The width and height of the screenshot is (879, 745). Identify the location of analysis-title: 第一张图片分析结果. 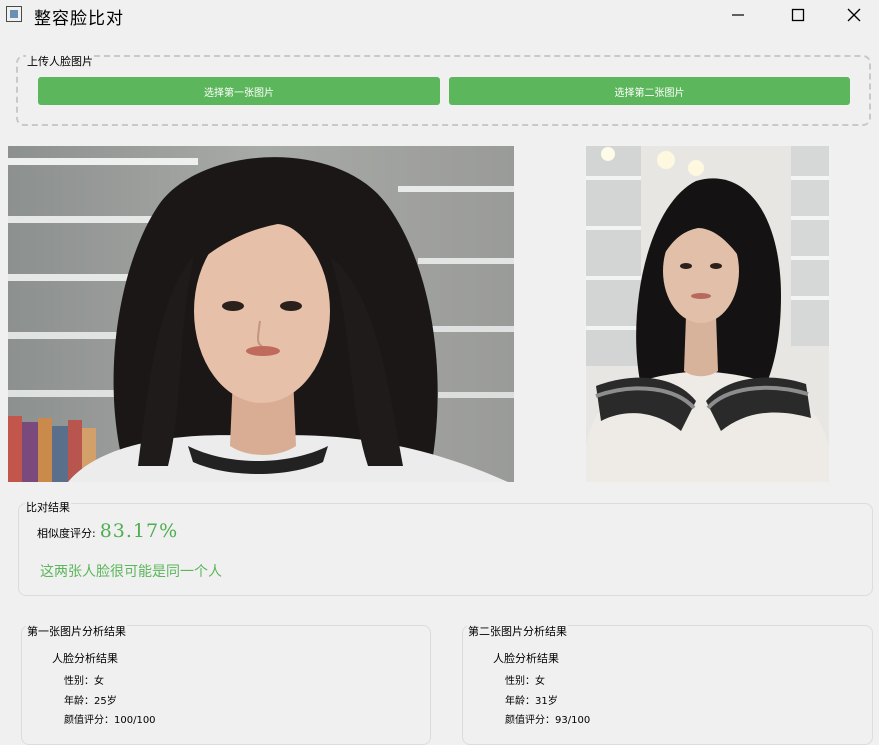
(76, 631).